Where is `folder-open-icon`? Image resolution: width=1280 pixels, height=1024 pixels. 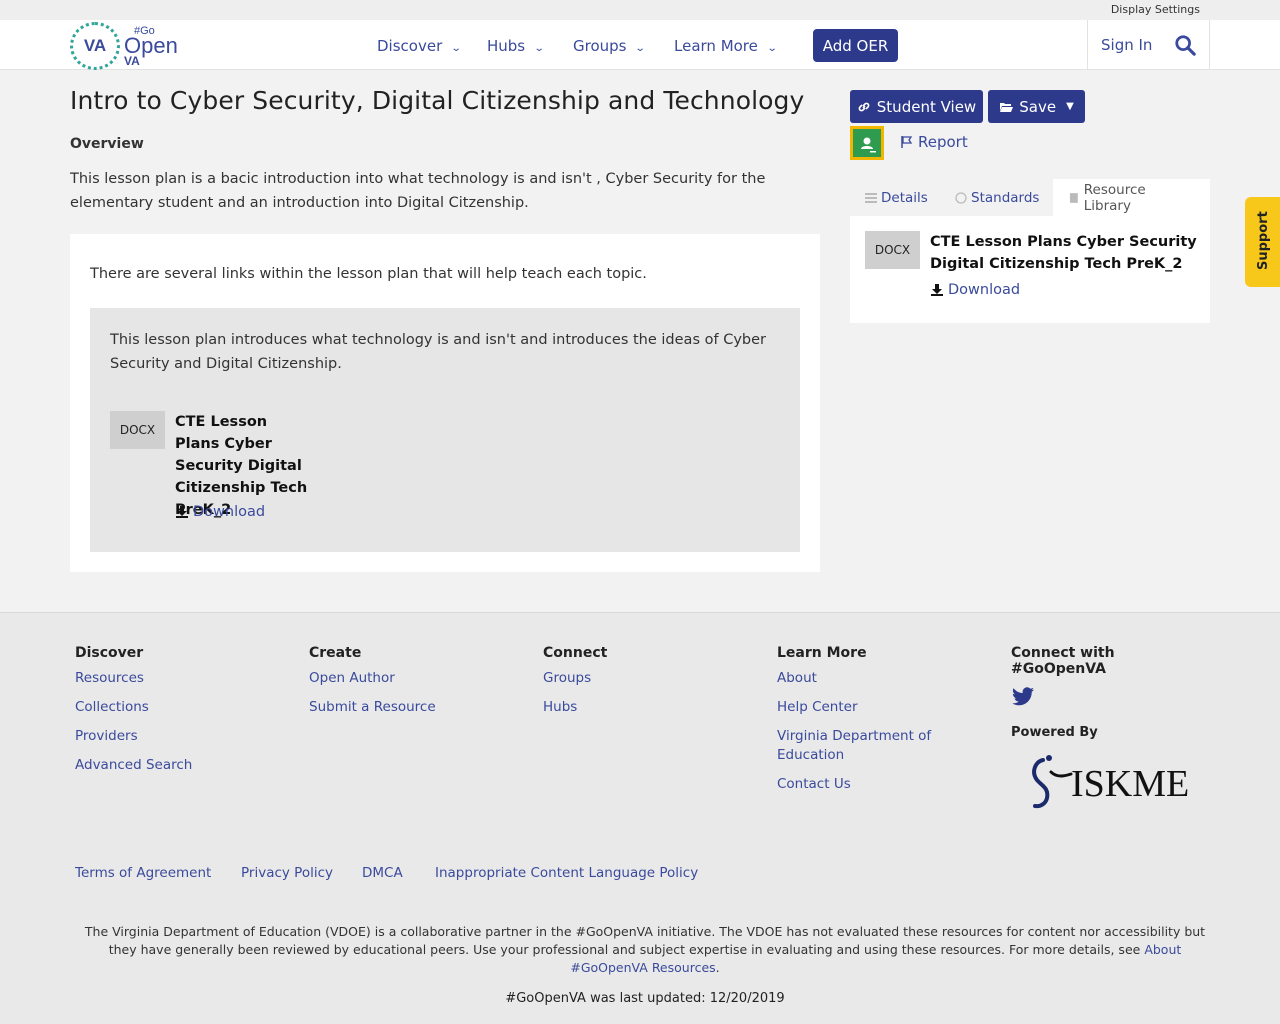
folder-open-icon is located at coordinates (1007, 107).